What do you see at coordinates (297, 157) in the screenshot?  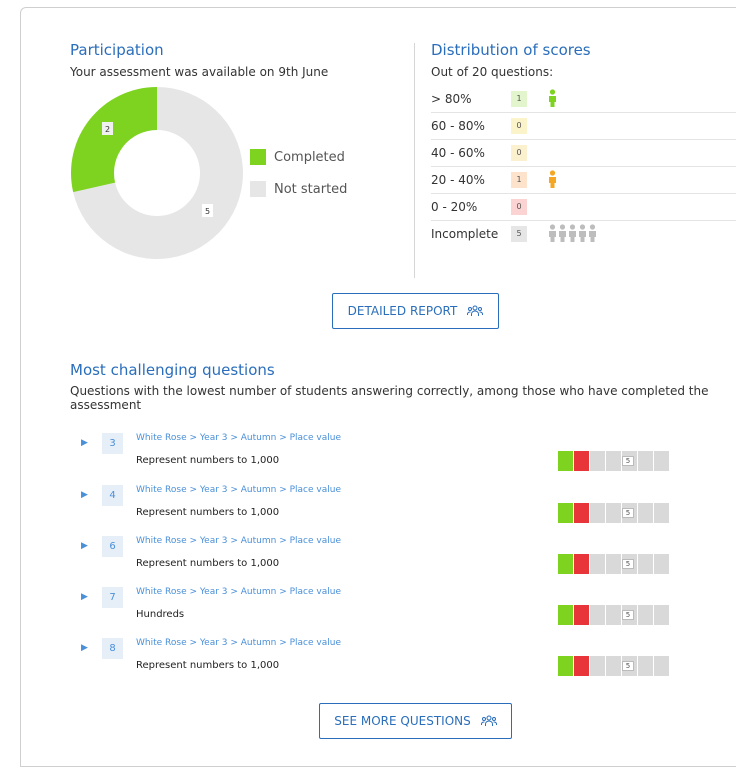 I see `legend-completed: Completed` at bounding box center [297, 157].